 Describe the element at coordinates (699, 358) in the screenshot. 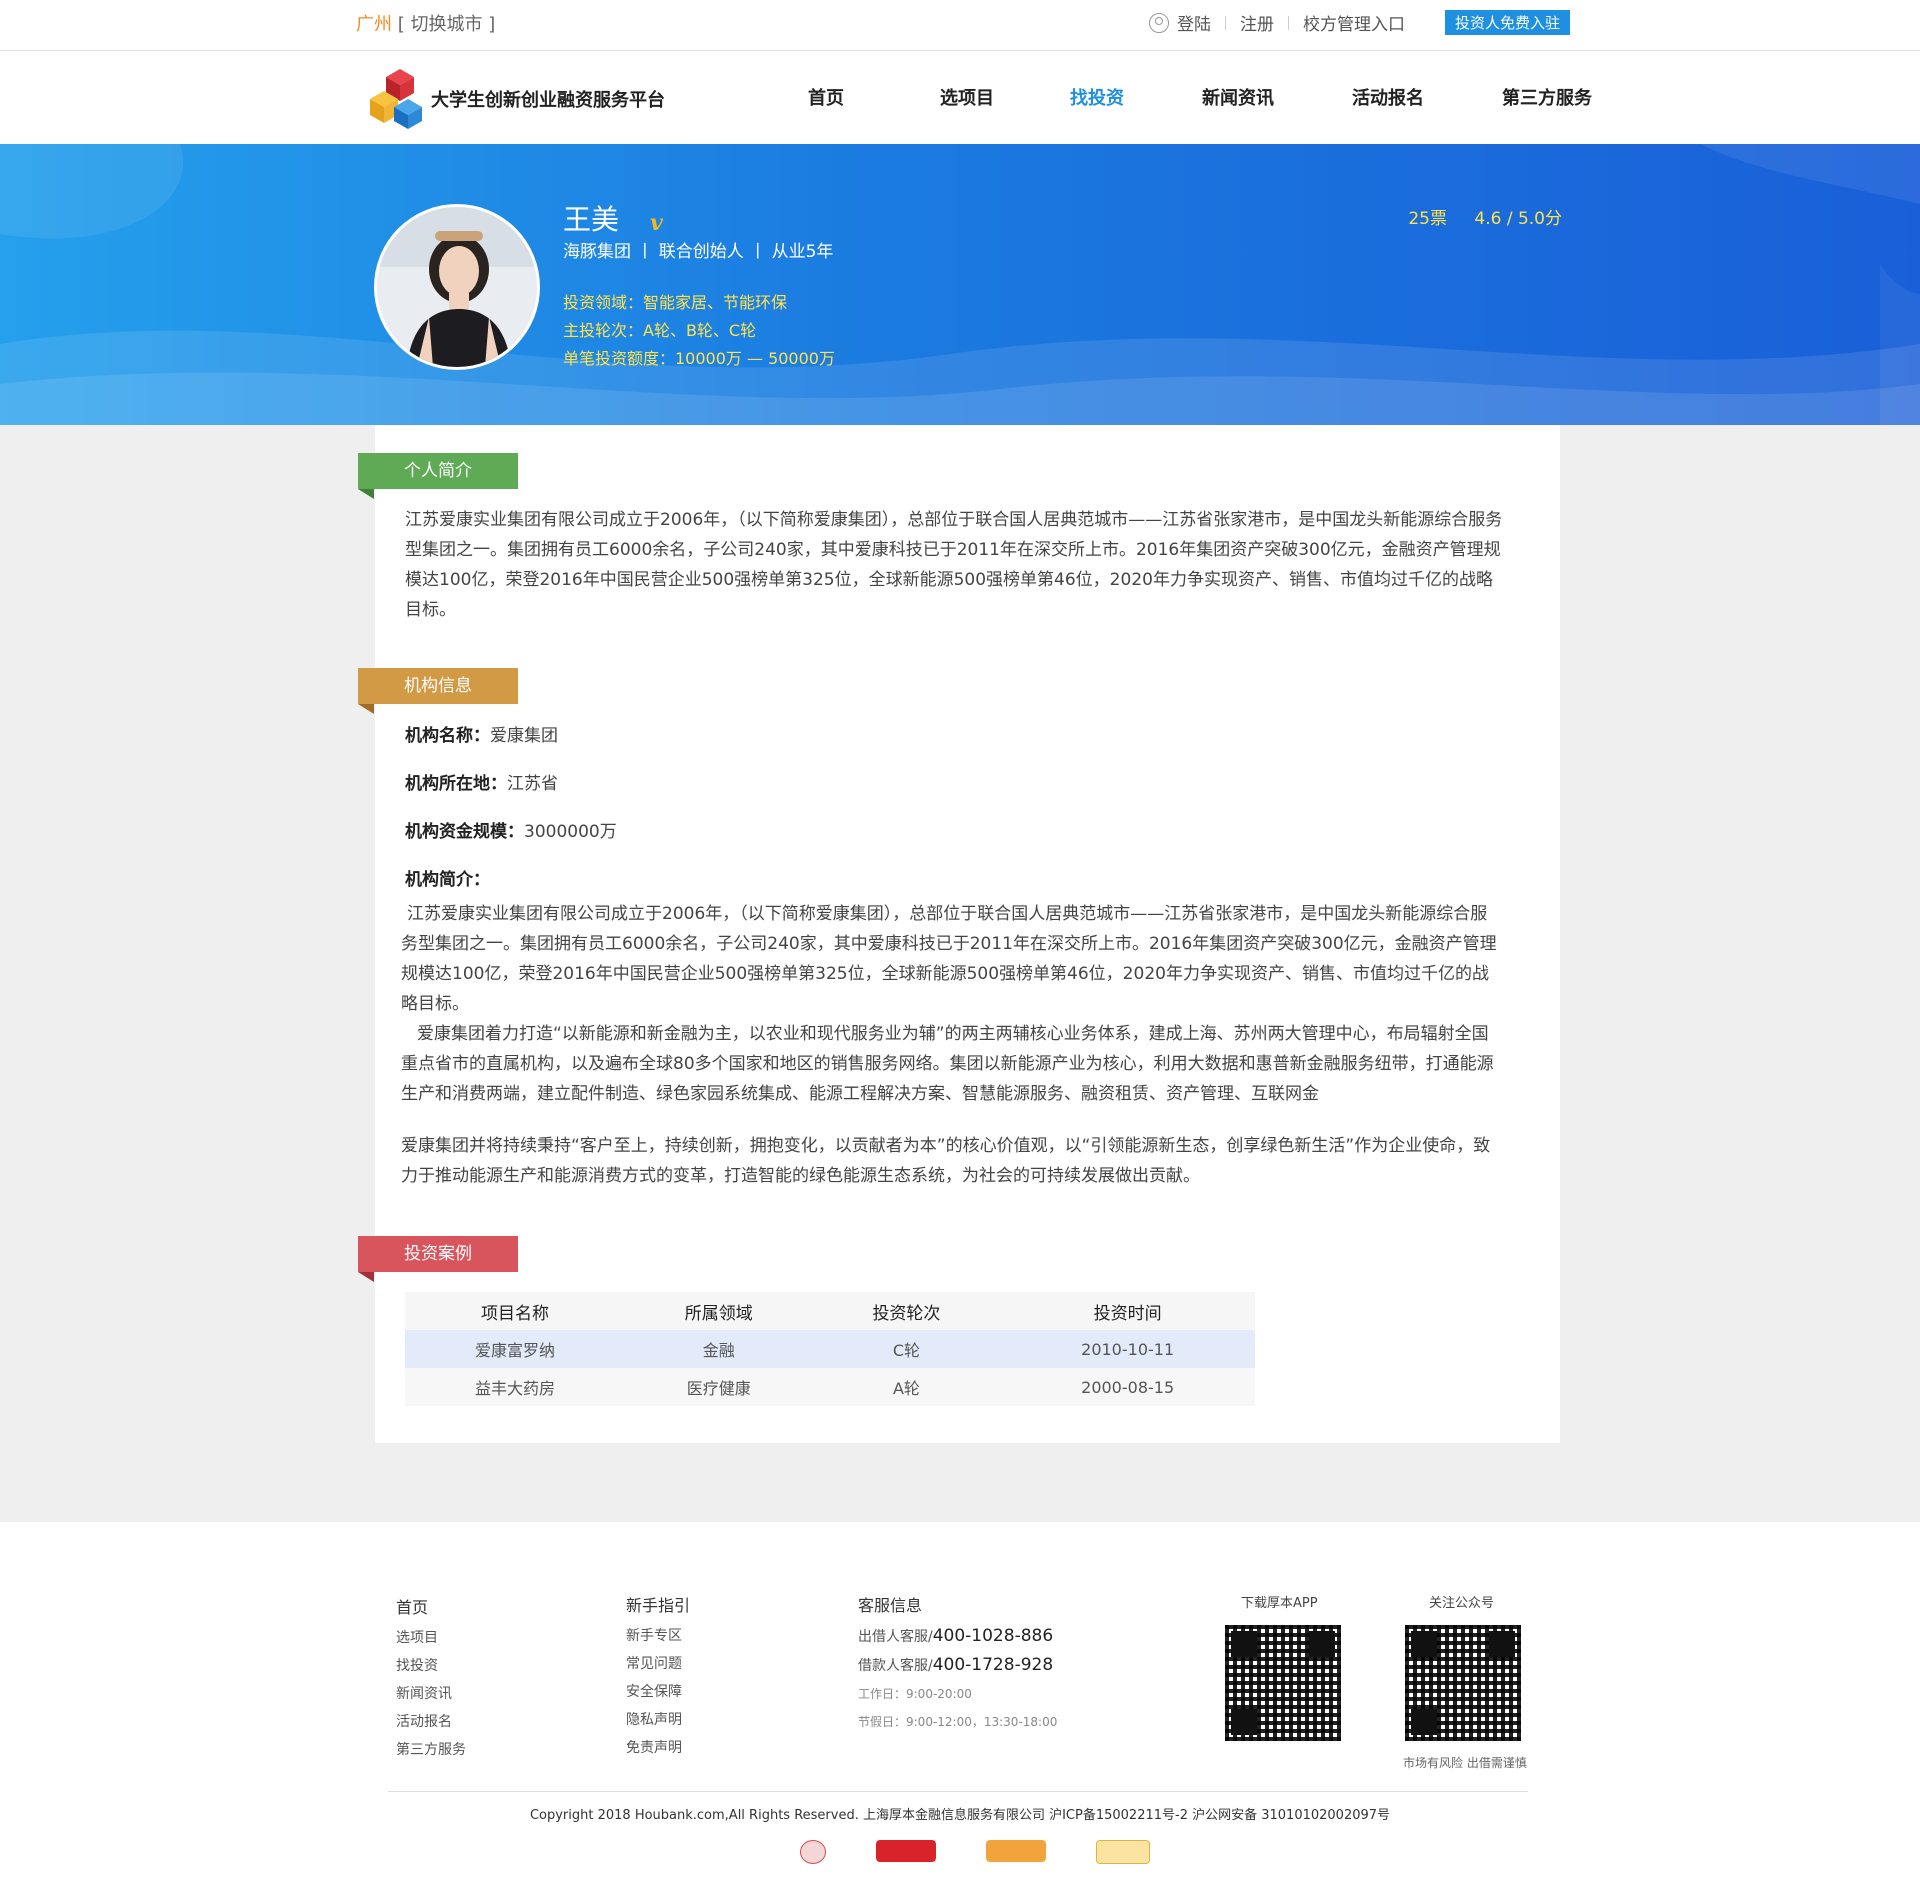

I see `investment-amount: 单笔投资额度：10000万 — 50000万` at that location.